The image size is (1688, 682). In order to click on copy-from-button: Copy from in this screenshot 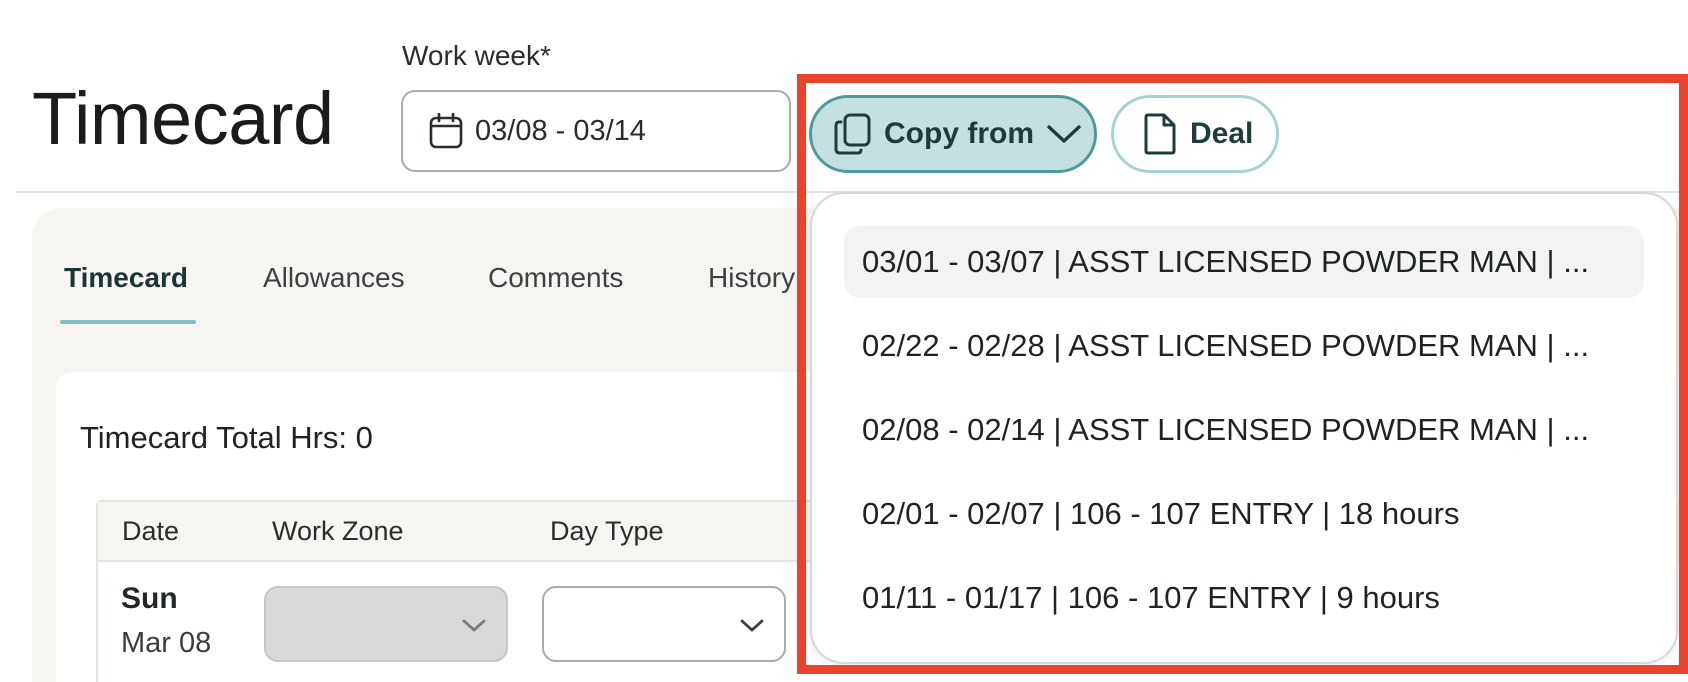, I will do `click(953, 134)`.